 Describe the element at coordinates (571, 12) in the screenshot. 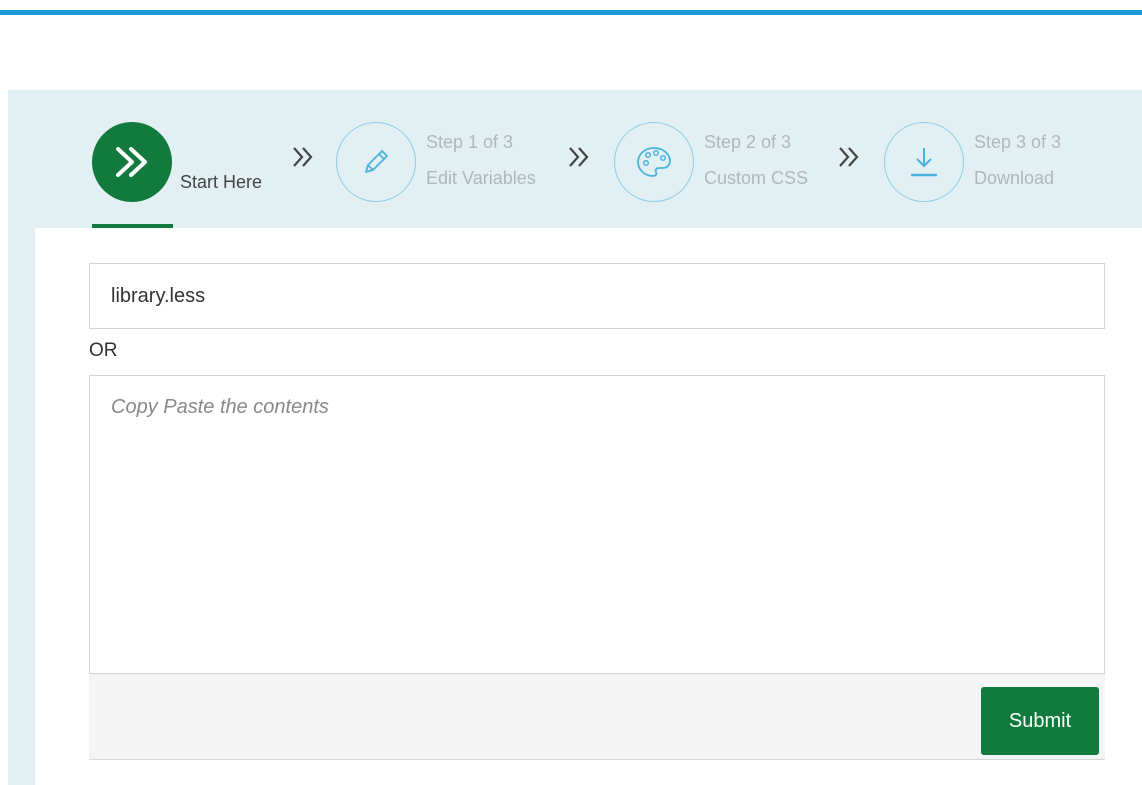

I see `top-accent-bar` at that location.